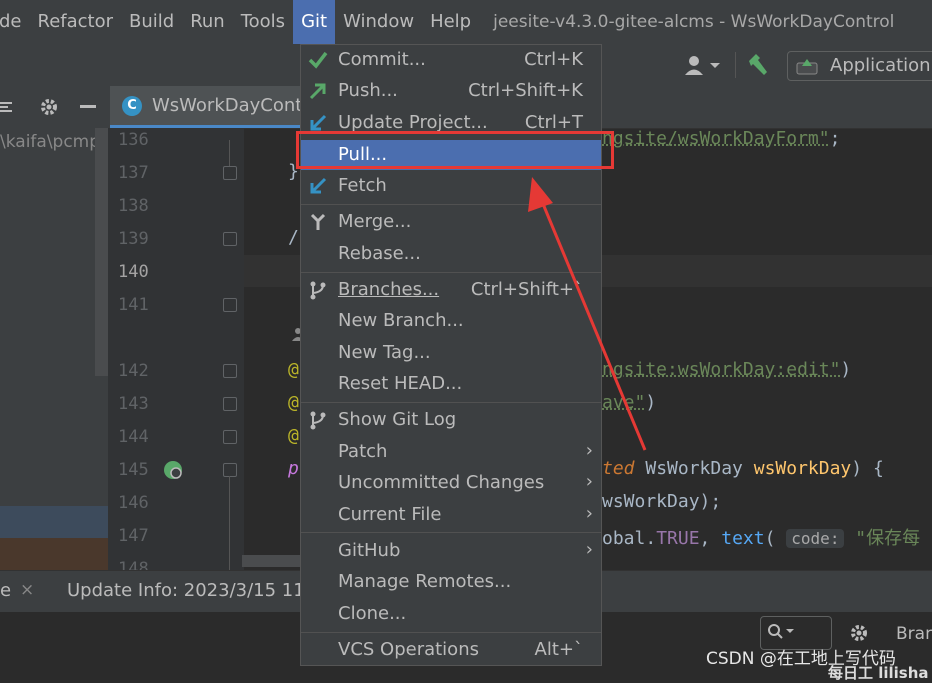  I want to click on branches-label: Bran, so click(914, 634).